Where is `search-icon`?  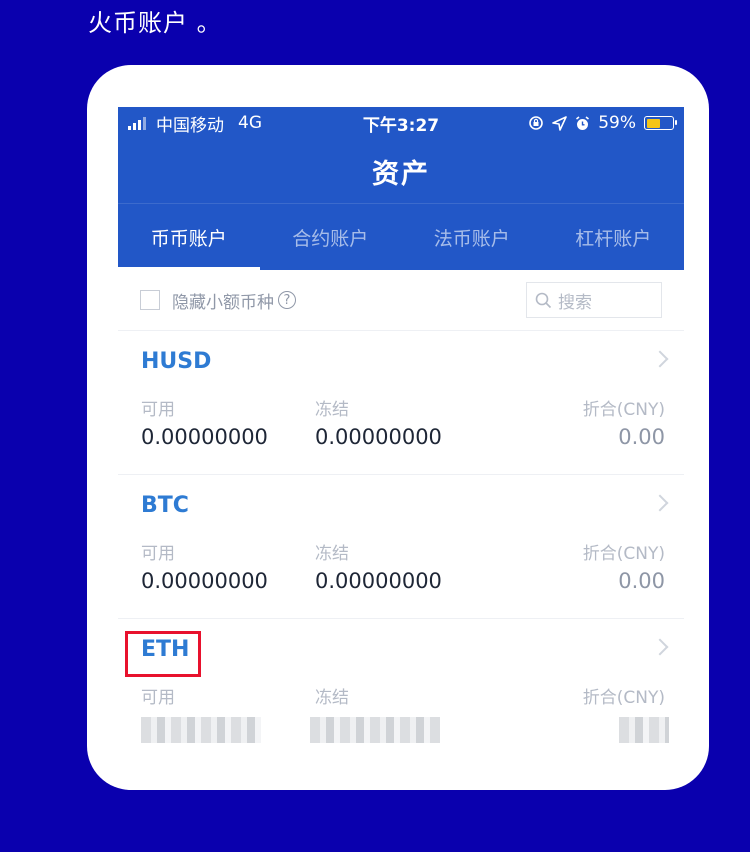 search-icon is located at coordinates (543, 300).